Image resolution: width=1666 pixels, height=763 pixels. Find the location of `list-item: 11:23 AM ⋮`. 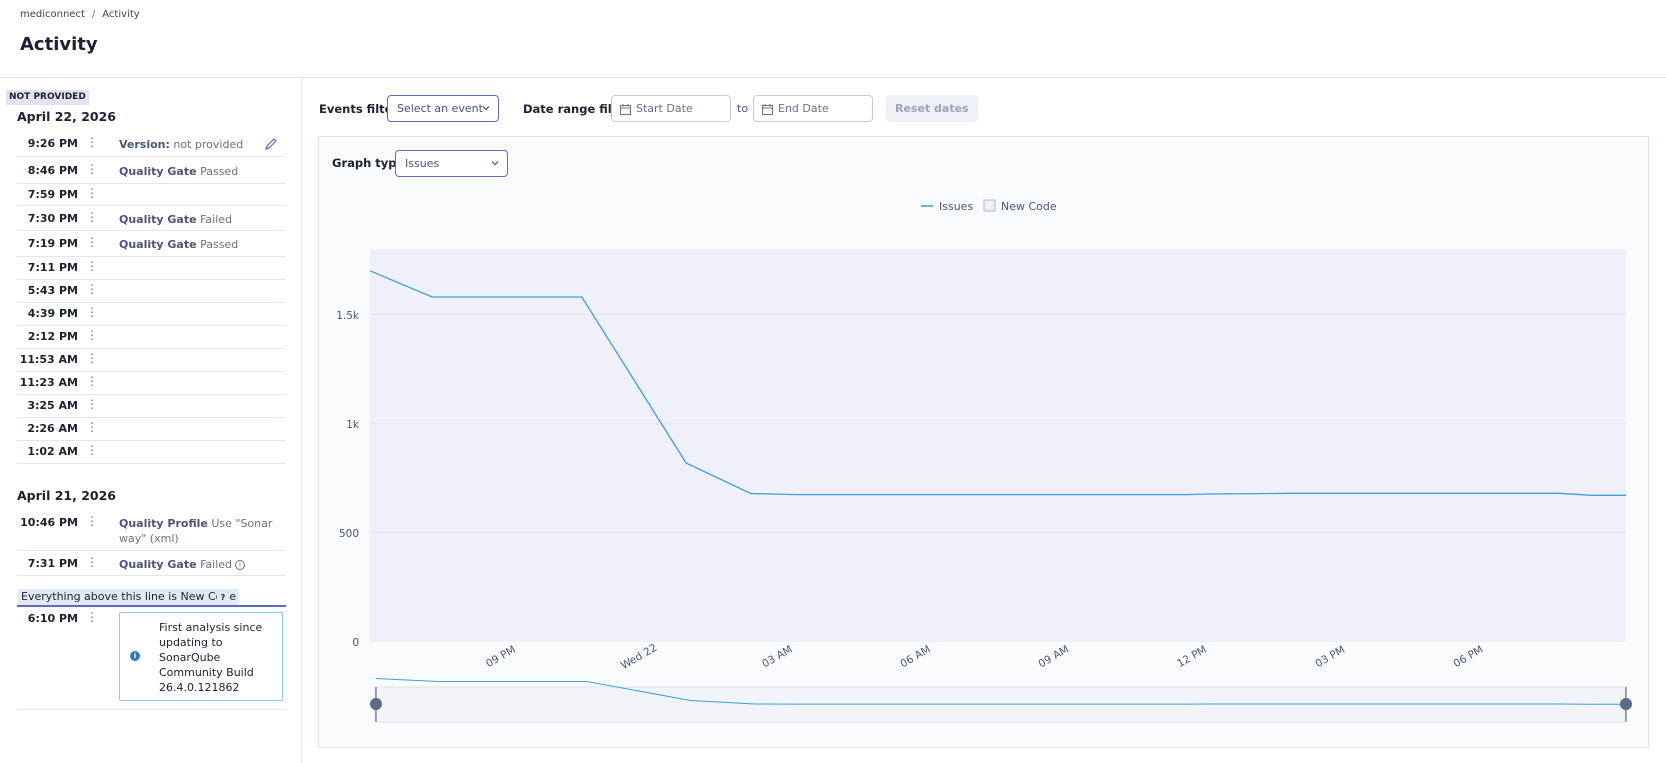

list-item: 11:23 AM ⋮ is located at coordinates (151, 383).